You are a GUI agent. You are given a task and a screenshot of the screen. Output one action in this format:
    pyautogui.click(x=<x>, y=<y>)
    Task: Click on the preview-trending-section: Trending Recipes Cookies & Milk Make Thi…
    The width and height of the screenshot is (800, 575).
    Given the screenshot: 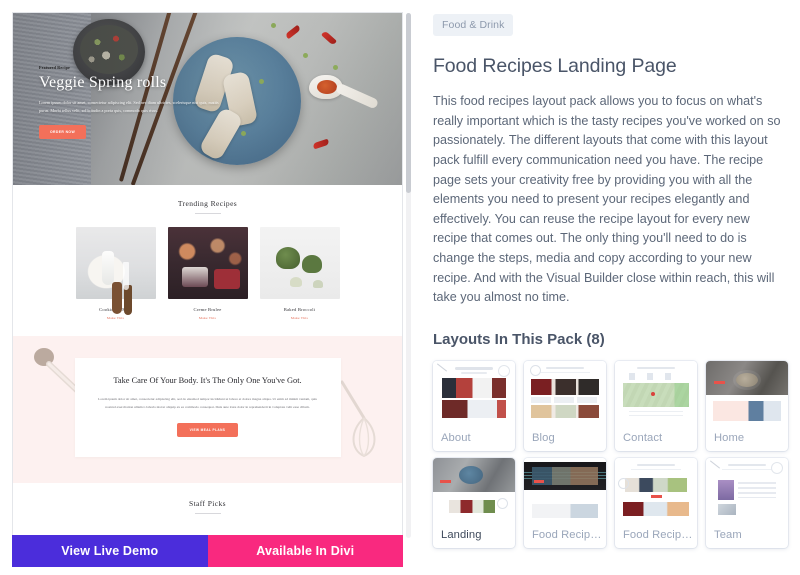 What is the action you would take?
    pyautogui.click(x=207, y=260)
    